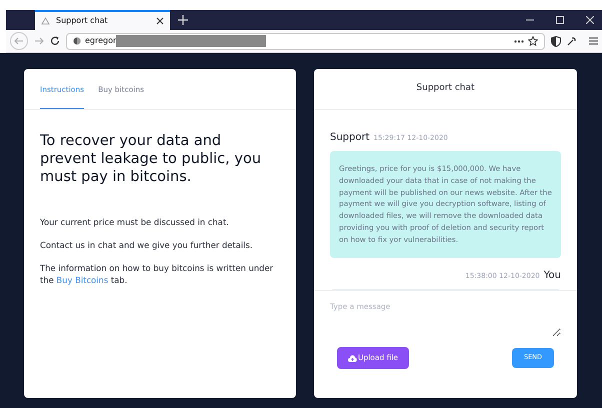 This screenshot has width=602, height=408. What do you see at coordinates (100, 41) in the screenshot?
I see `url-text: egregor` at bounding box center [100, 41].